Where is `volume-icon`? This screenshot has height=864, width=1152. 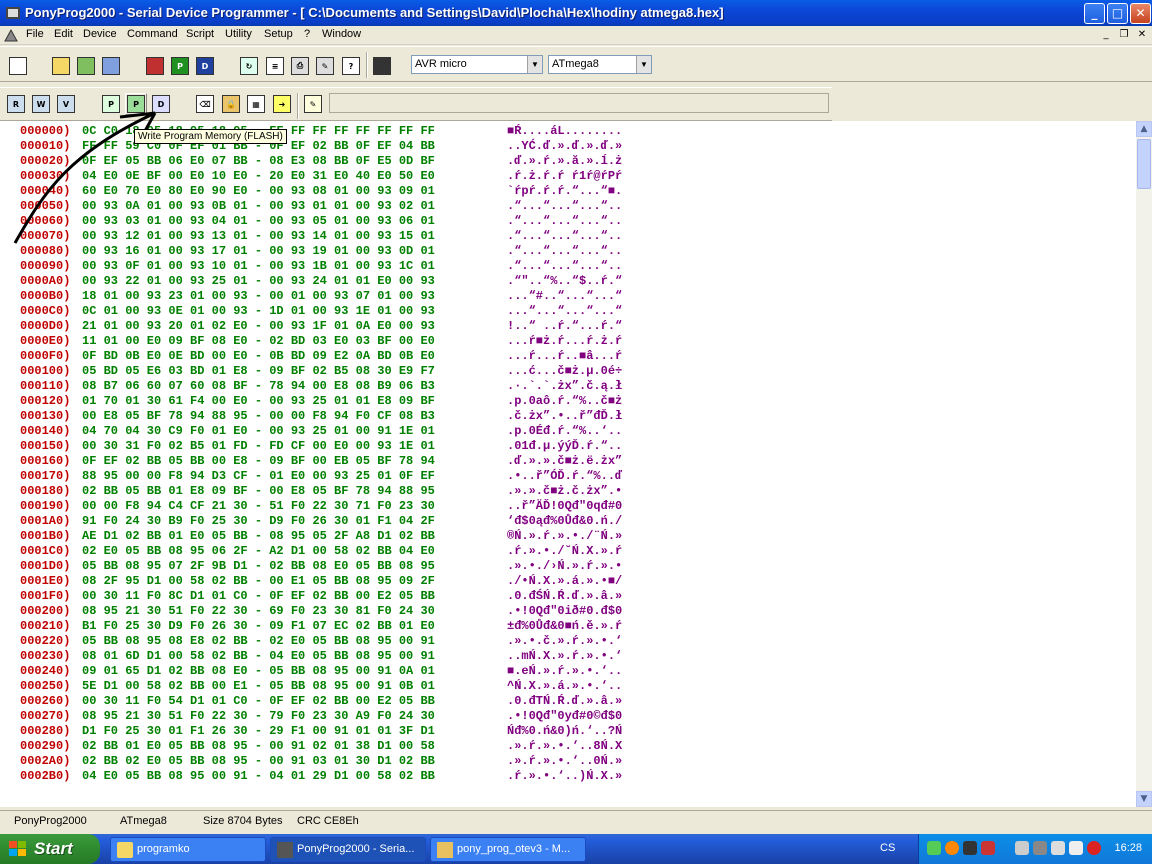
volume-icon is located at coordinates (1076, 848).